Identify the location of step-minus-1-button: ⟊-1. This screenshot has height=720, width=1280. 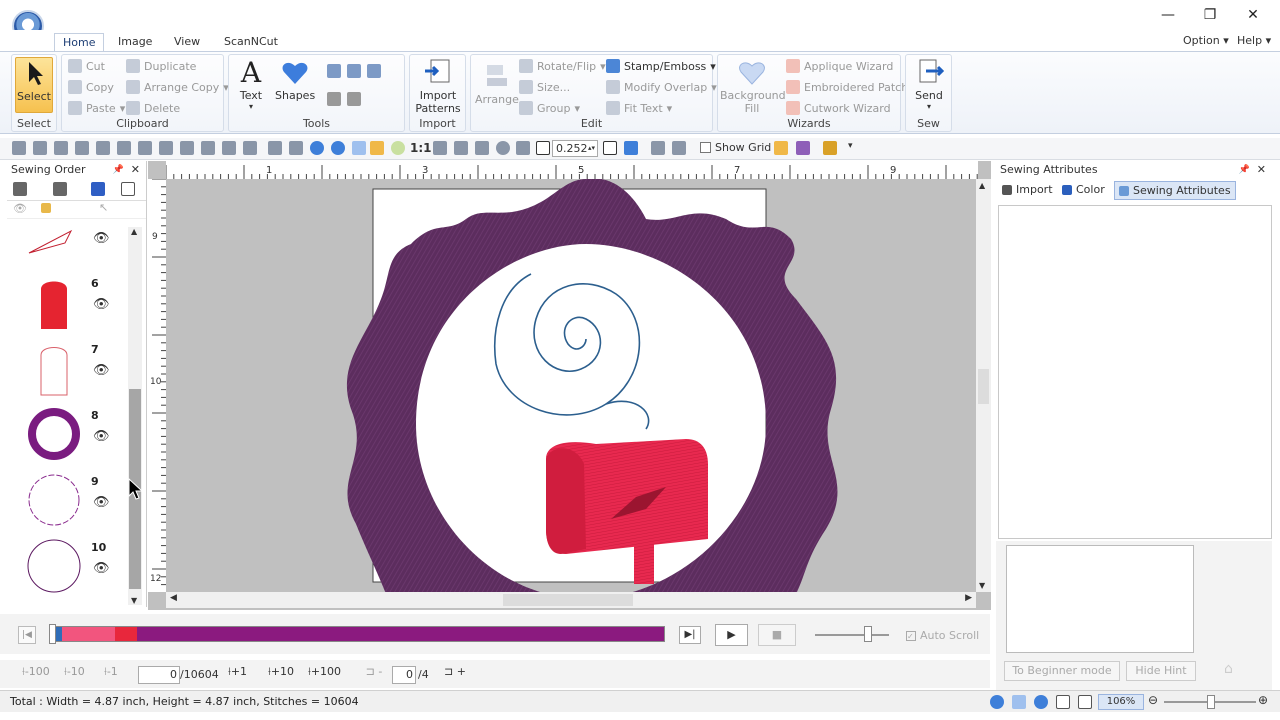
(111, 672).